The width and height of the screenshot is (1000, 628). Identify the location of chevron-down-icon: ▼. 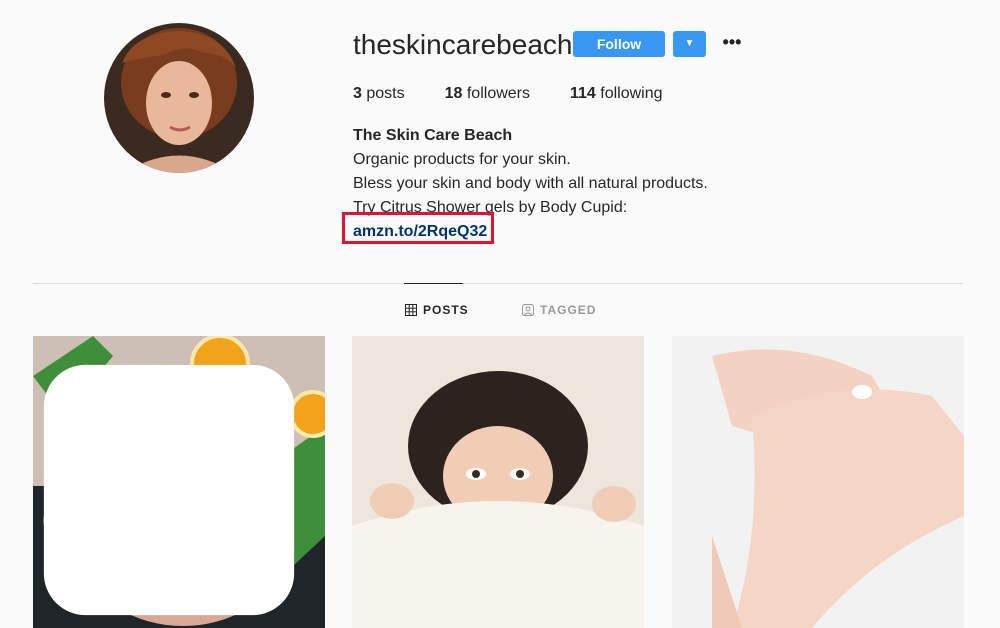
(689, 43).